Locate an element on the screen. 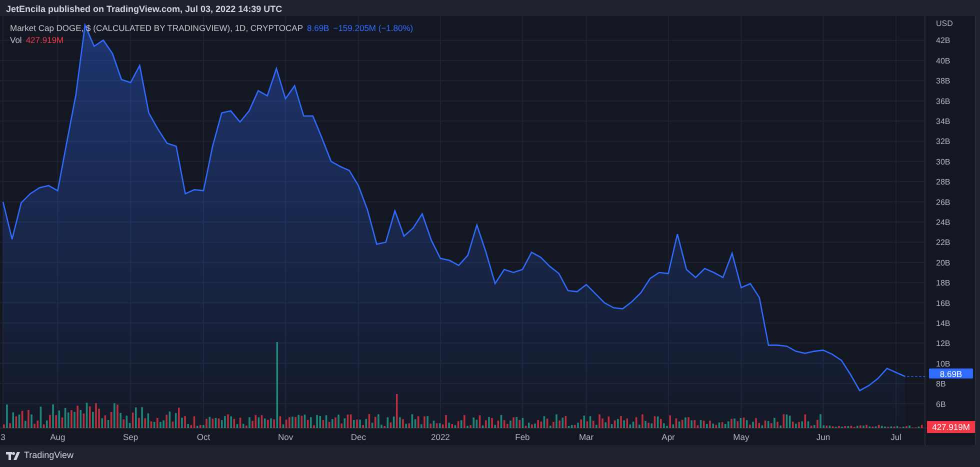  price-tick-label: 32B is located at coordinates (943, 141).